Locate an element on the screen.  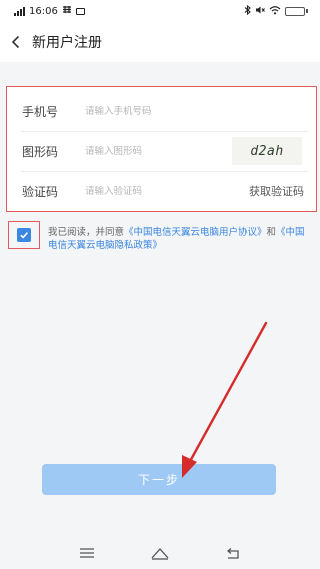
captcha-image: d2ah is located at coordinates (267, 151).